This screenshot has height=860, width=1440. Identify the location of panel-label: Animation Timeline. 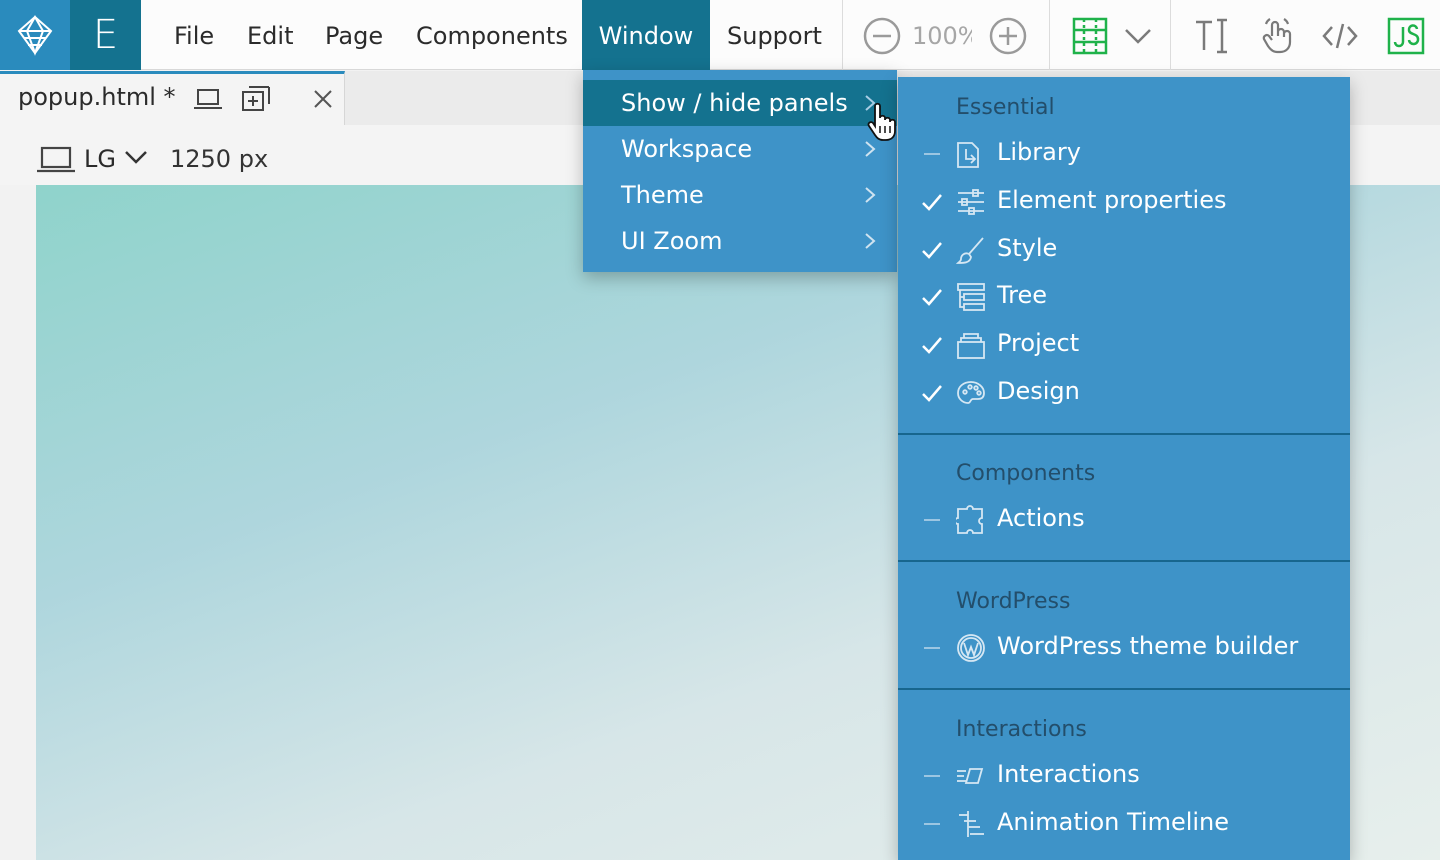
(1113, 822).